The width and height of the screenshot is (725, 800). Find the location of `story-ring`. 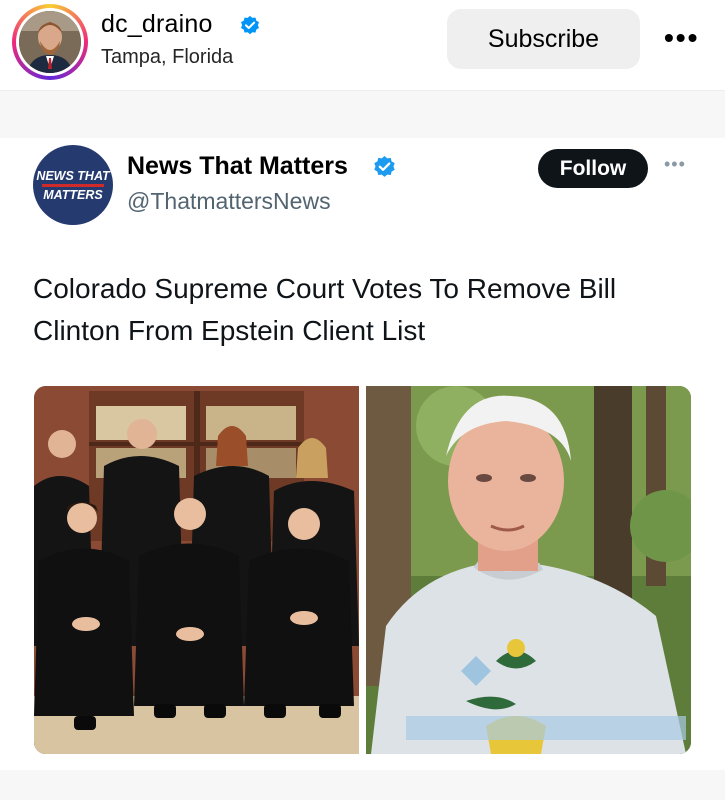

story-ring is located at coordinates (50, 42).